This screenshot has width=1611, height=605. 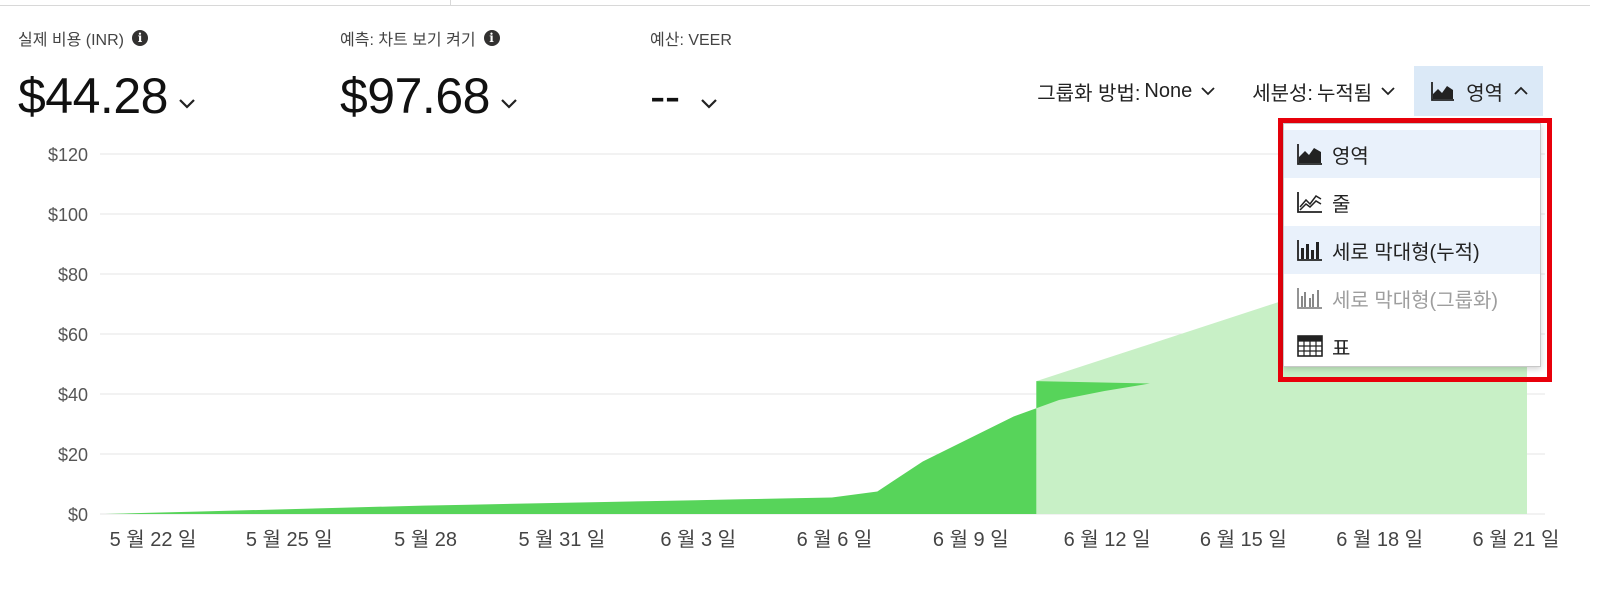 I want to click on x-tick-label: 6 월 21 일, so click(x=1516, y=539).